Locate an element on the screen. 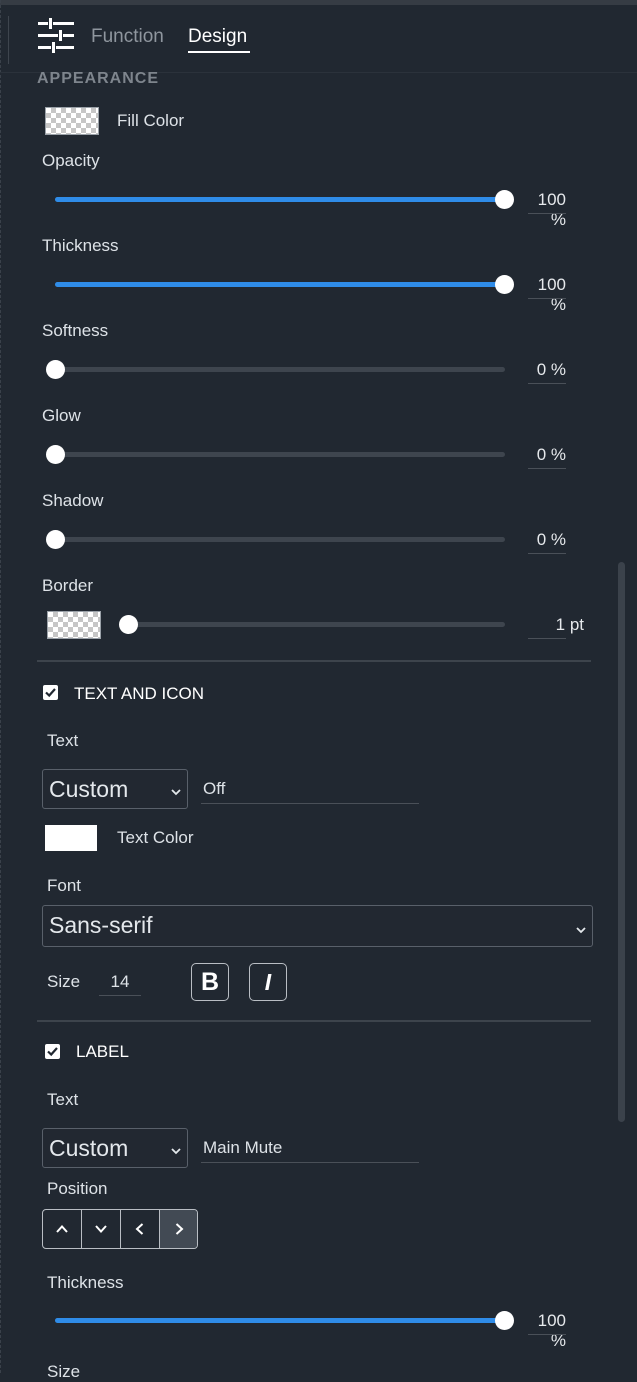 The width and height of the screenshot is (637, 1382). text-label: Text is located at coordinates (63, 740).